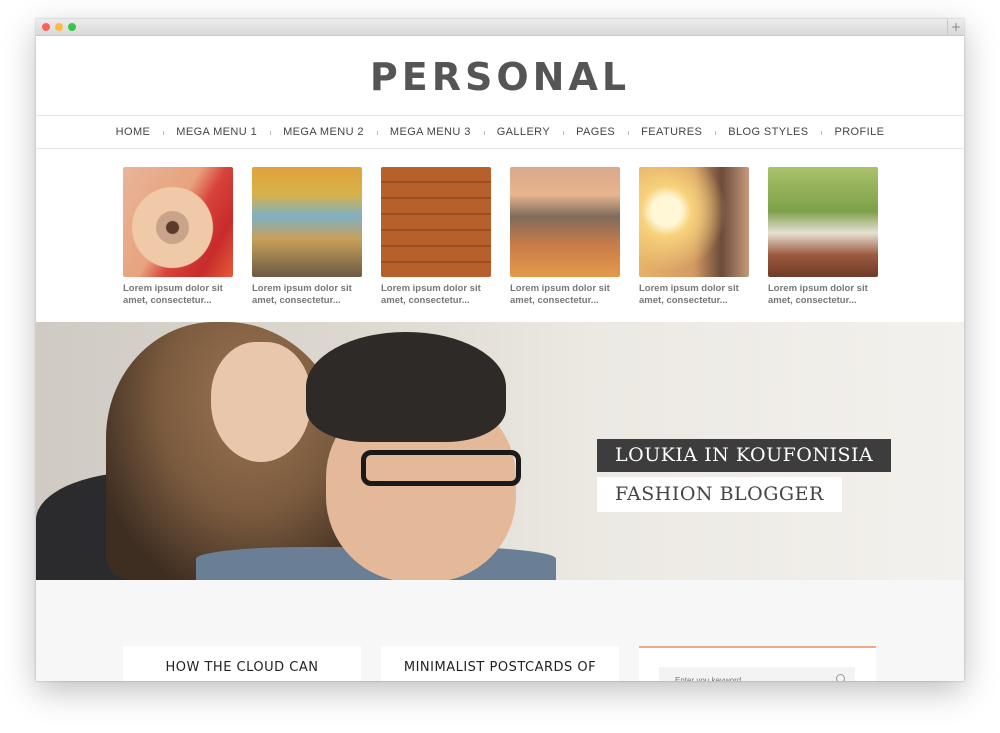 The image size is (1000, 733). What do you see at coordinates (694, 222) in the screenshot?
I see `couple-sunset-photo-icon` at bounding box center [694, 222].